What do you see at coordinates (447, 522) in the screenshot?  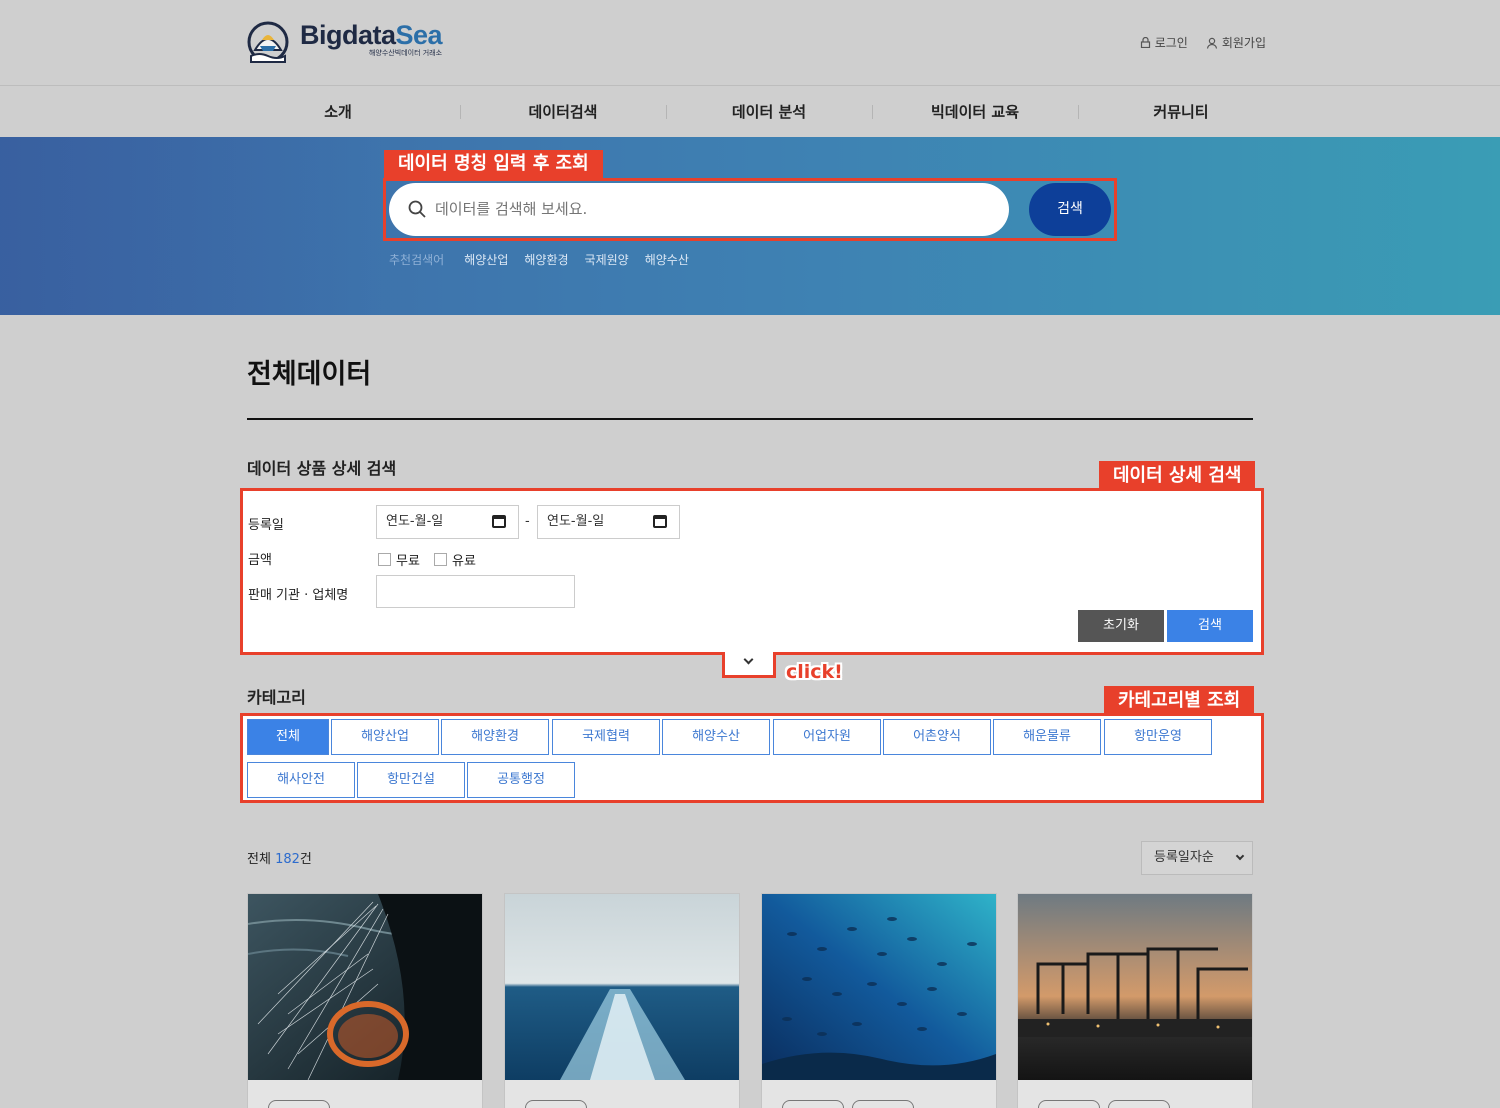 I see `start-date-field: 연도-월-일` at bounding box center [447, 522].